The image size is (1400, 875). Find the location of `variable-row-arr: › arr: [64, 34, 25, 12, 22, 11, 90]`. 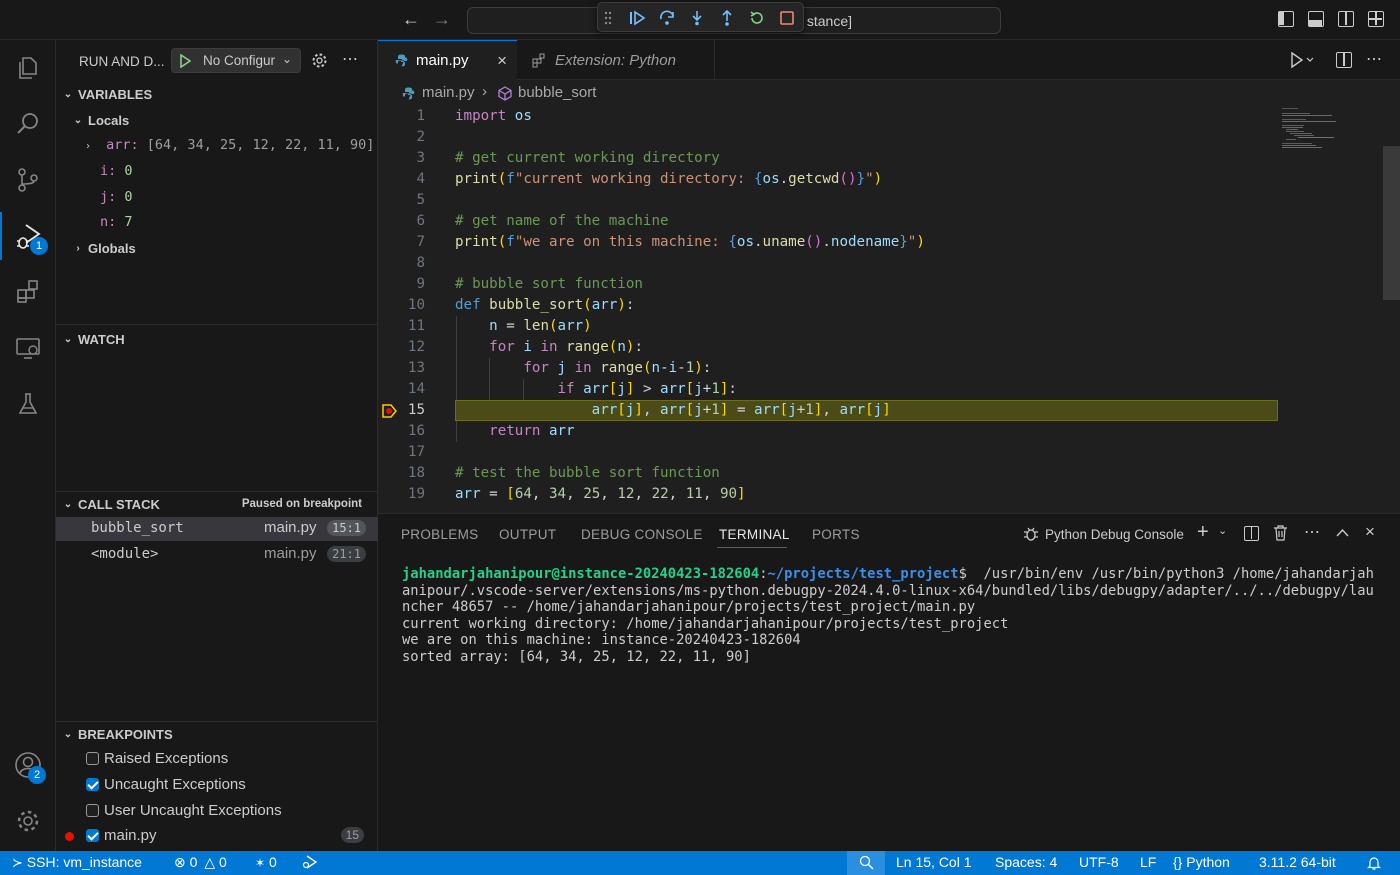

variable-row-arr: › arr: [64, 34, 25, 12, 22, 11, 90] is located at coordinates (228, 145).